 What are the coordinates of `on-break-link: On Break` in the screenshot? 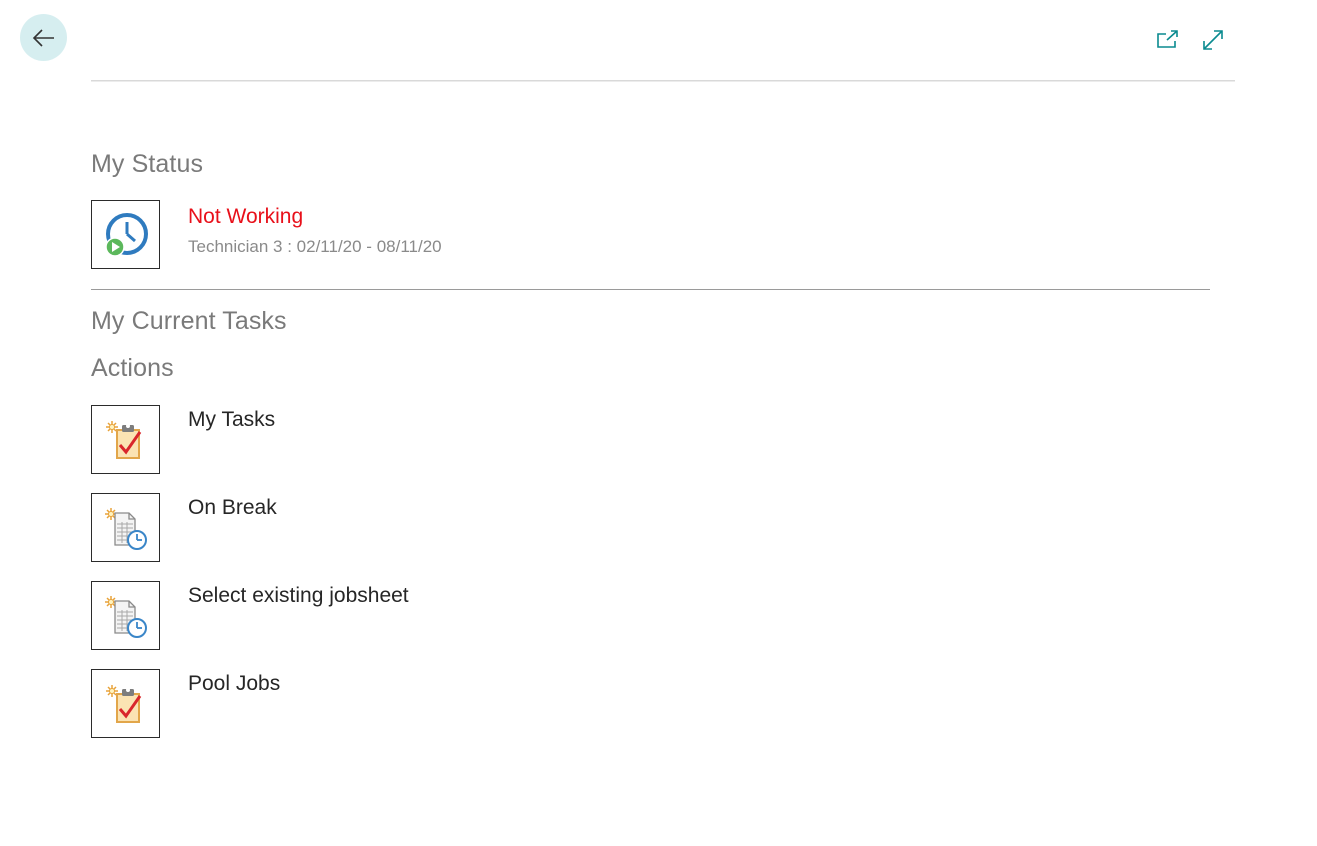 It's located at (232, 508).